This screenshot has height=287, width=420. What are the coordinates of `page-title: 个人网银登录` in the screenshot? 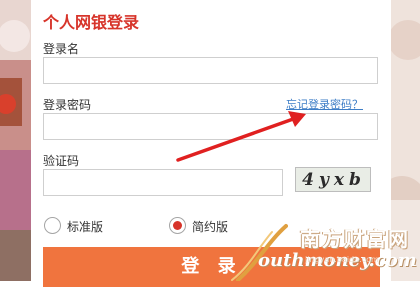 It's located at (91, 22).